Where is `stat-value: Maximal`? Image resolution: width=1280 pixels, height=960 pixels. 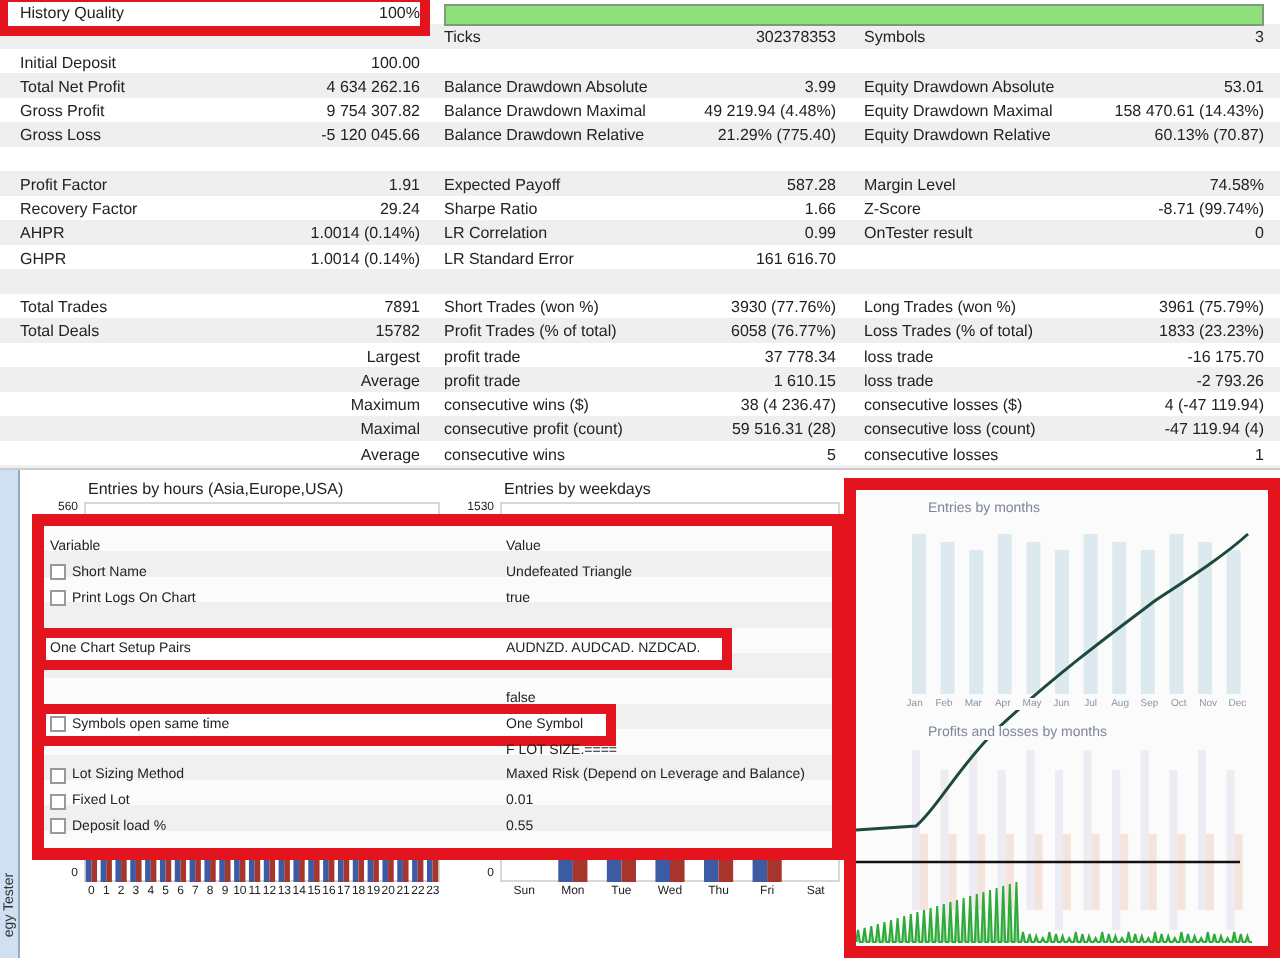
stat-value: Maximal is located at coordinates (389, 430).